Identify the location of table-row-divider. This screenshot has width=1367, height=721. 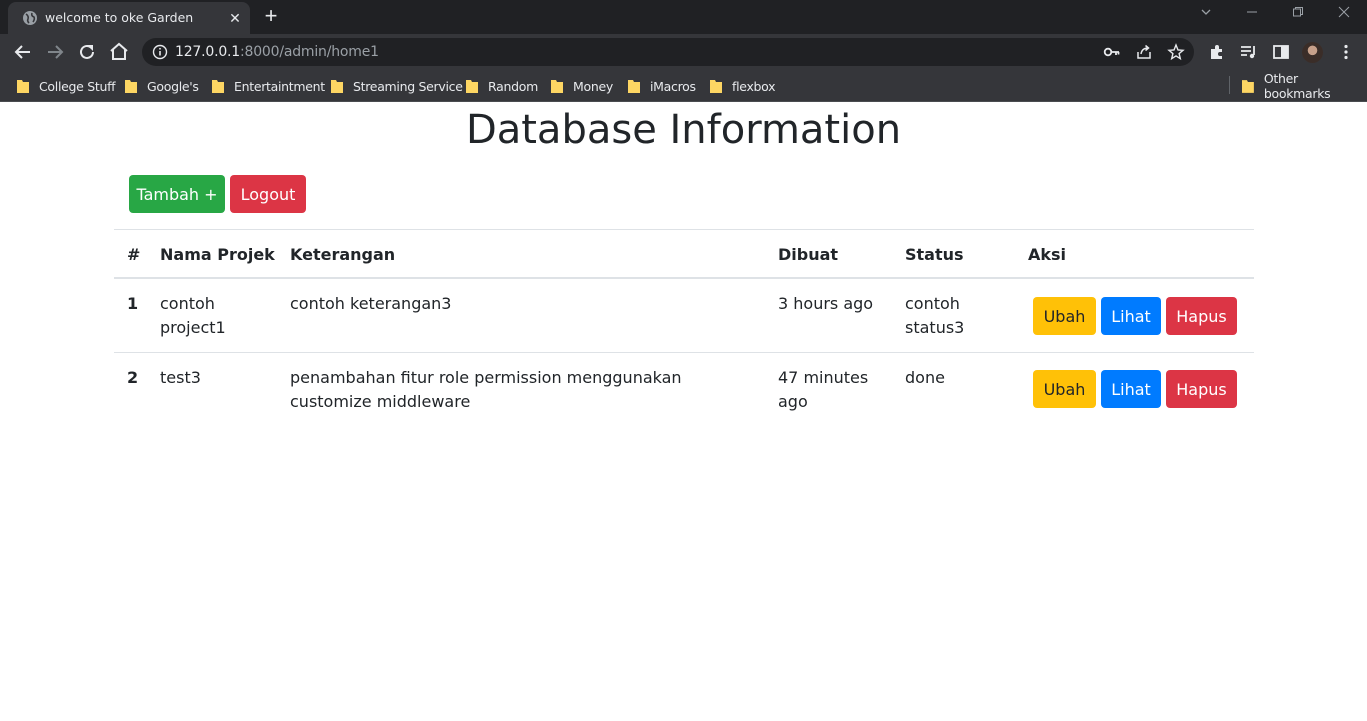
(684, 352).